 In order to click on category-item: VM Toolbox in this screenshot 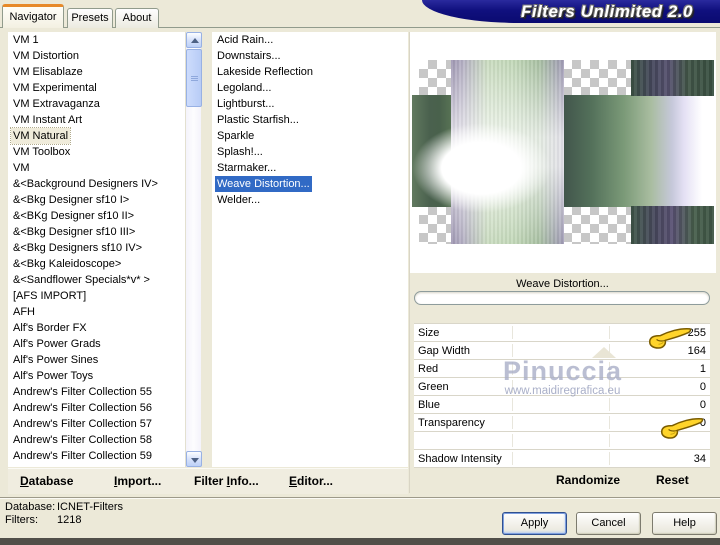, I will do `click(96, 152)`.